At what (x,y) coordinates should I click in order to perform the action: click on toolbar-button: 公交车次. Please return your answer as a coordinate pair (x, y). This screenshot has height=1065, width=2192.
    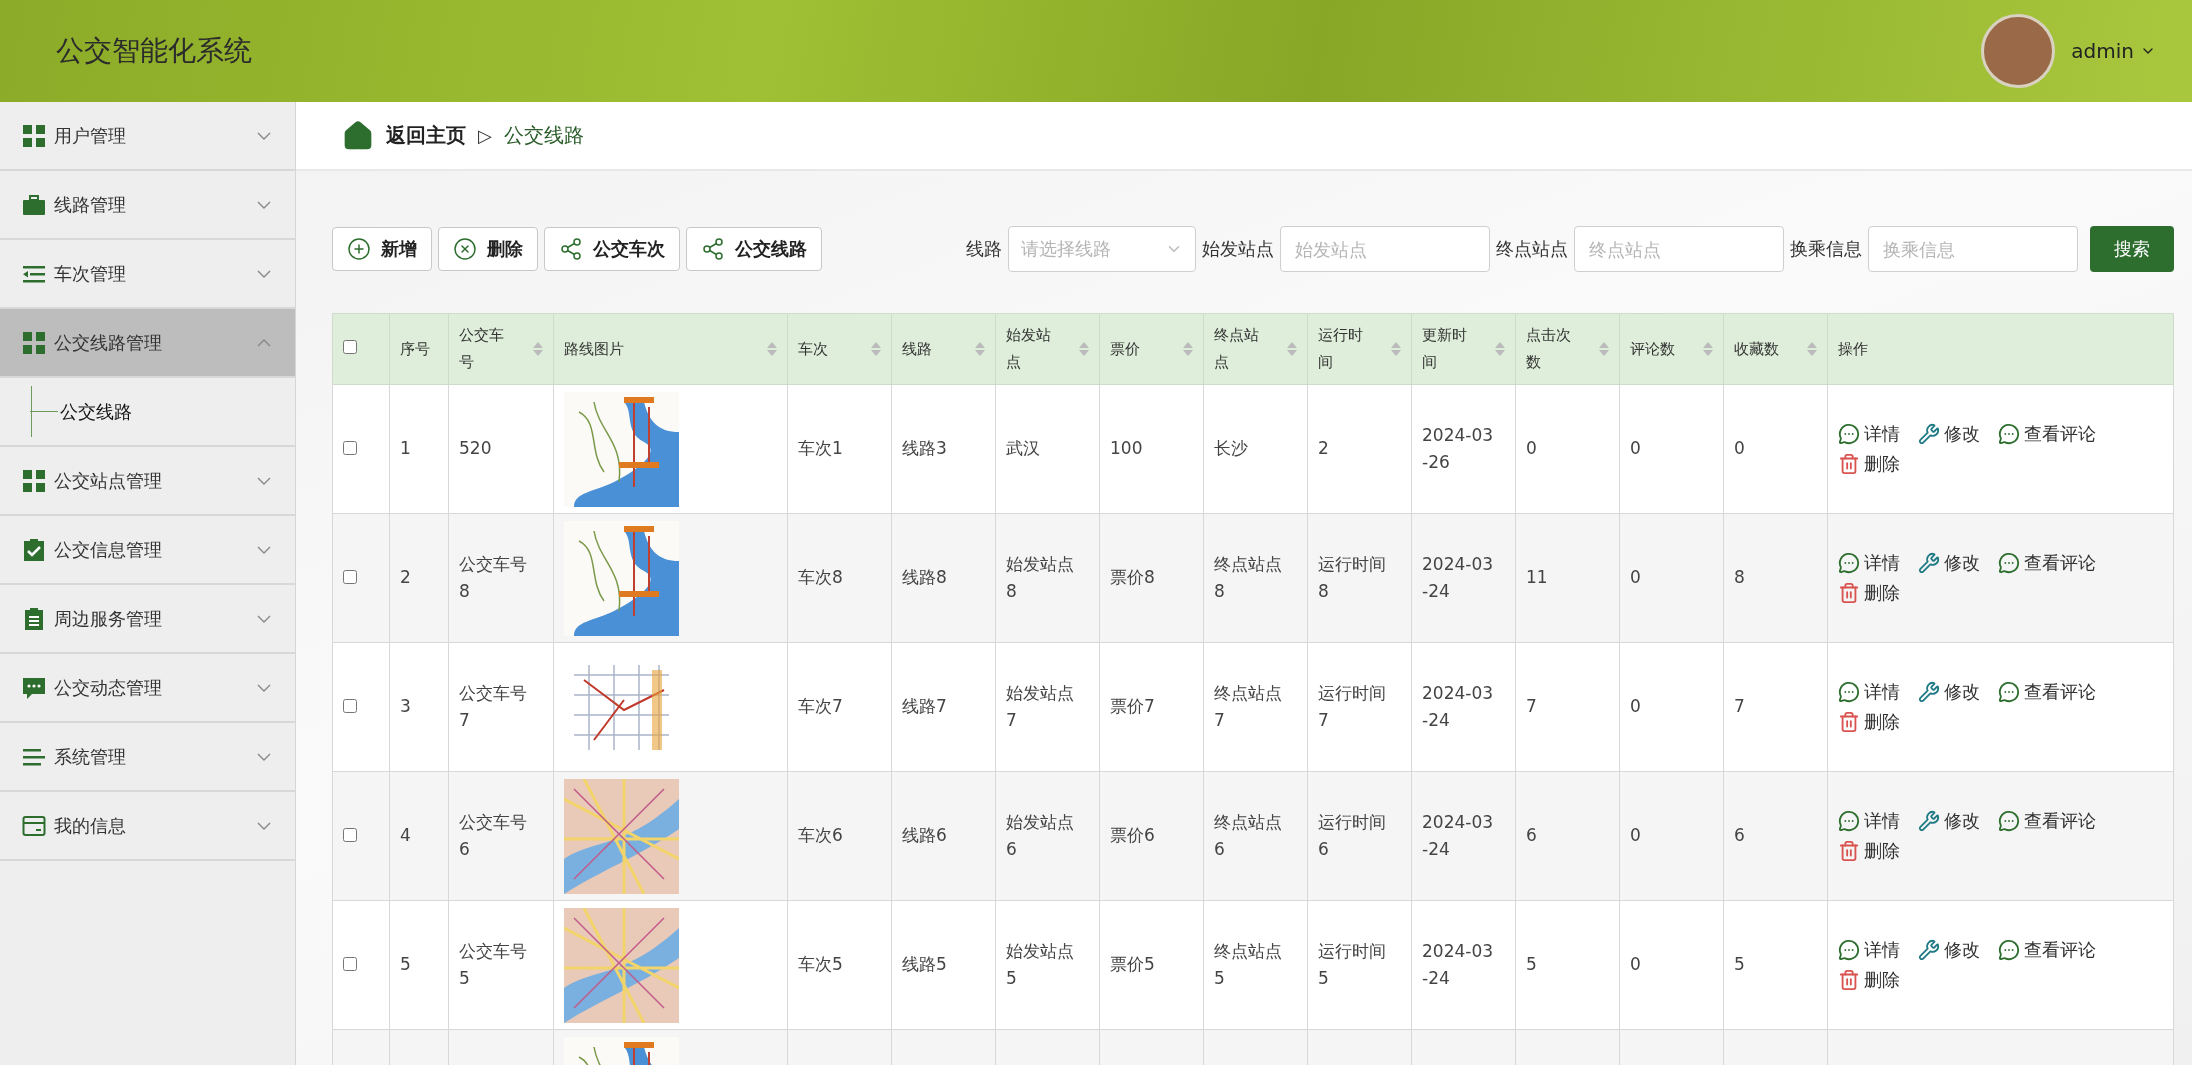
    Looking at the image, I should click on (612, 249).